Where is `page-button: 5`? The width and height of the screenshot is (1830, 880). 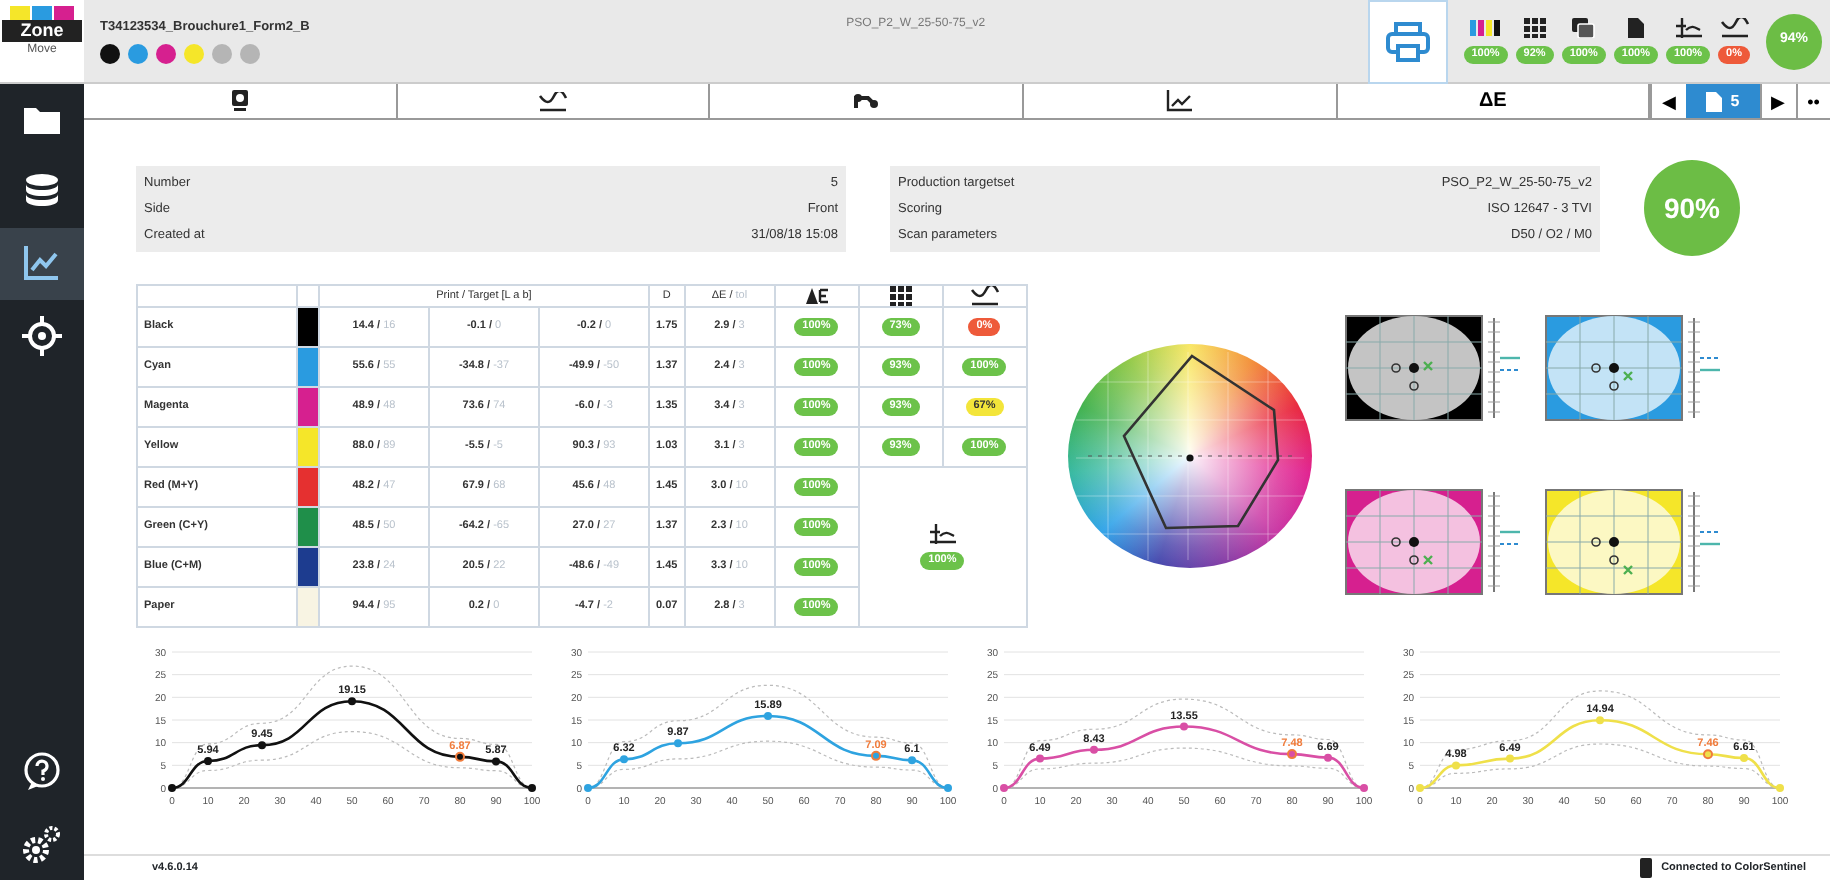 page-button: 5 is located at coordinates (1723, 101).